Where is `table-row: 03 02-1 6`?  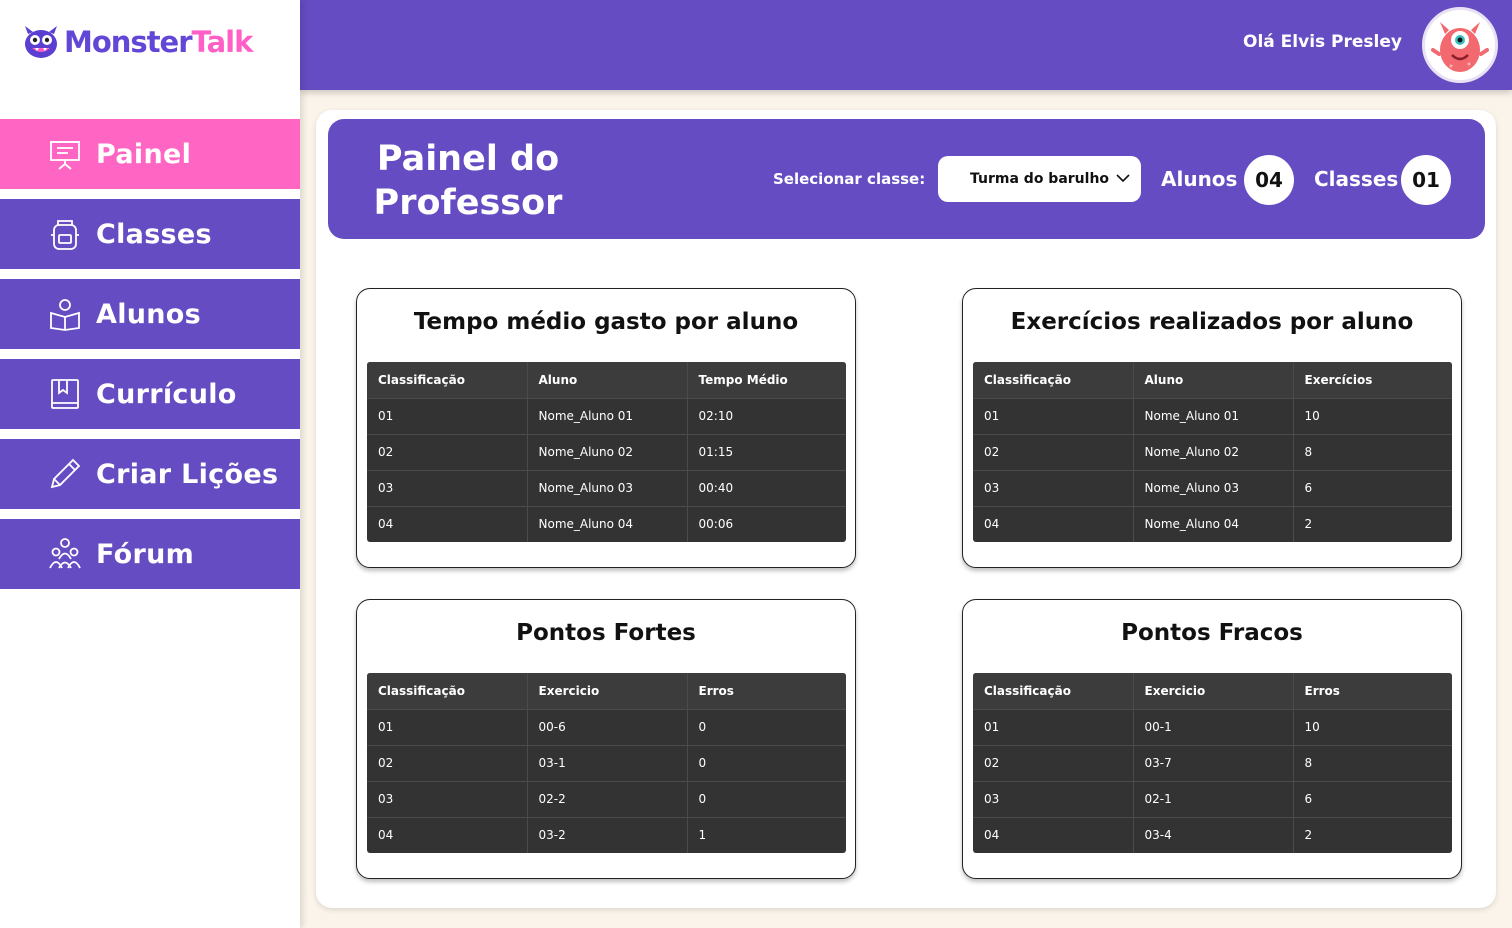 table-row: 03 02-1 6 is located at coordinates (1212, 799).